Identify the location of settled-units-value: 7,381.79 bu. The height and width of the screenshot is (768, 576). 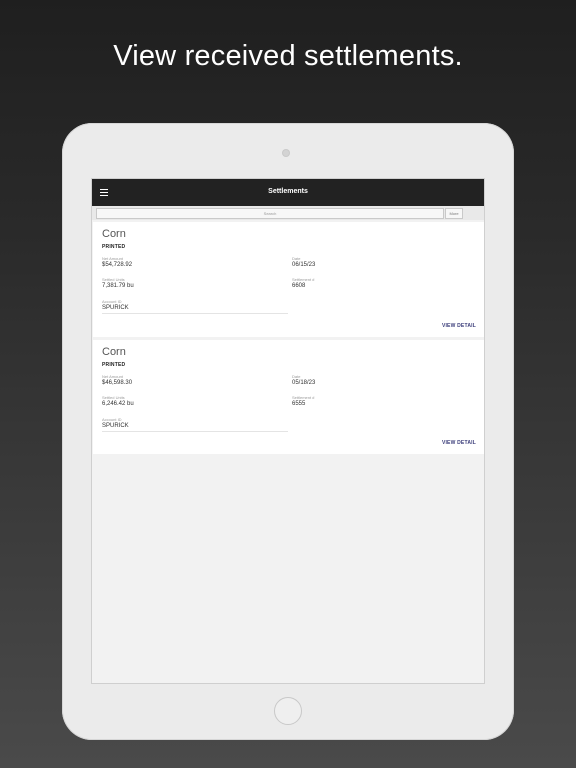
(118, 286).